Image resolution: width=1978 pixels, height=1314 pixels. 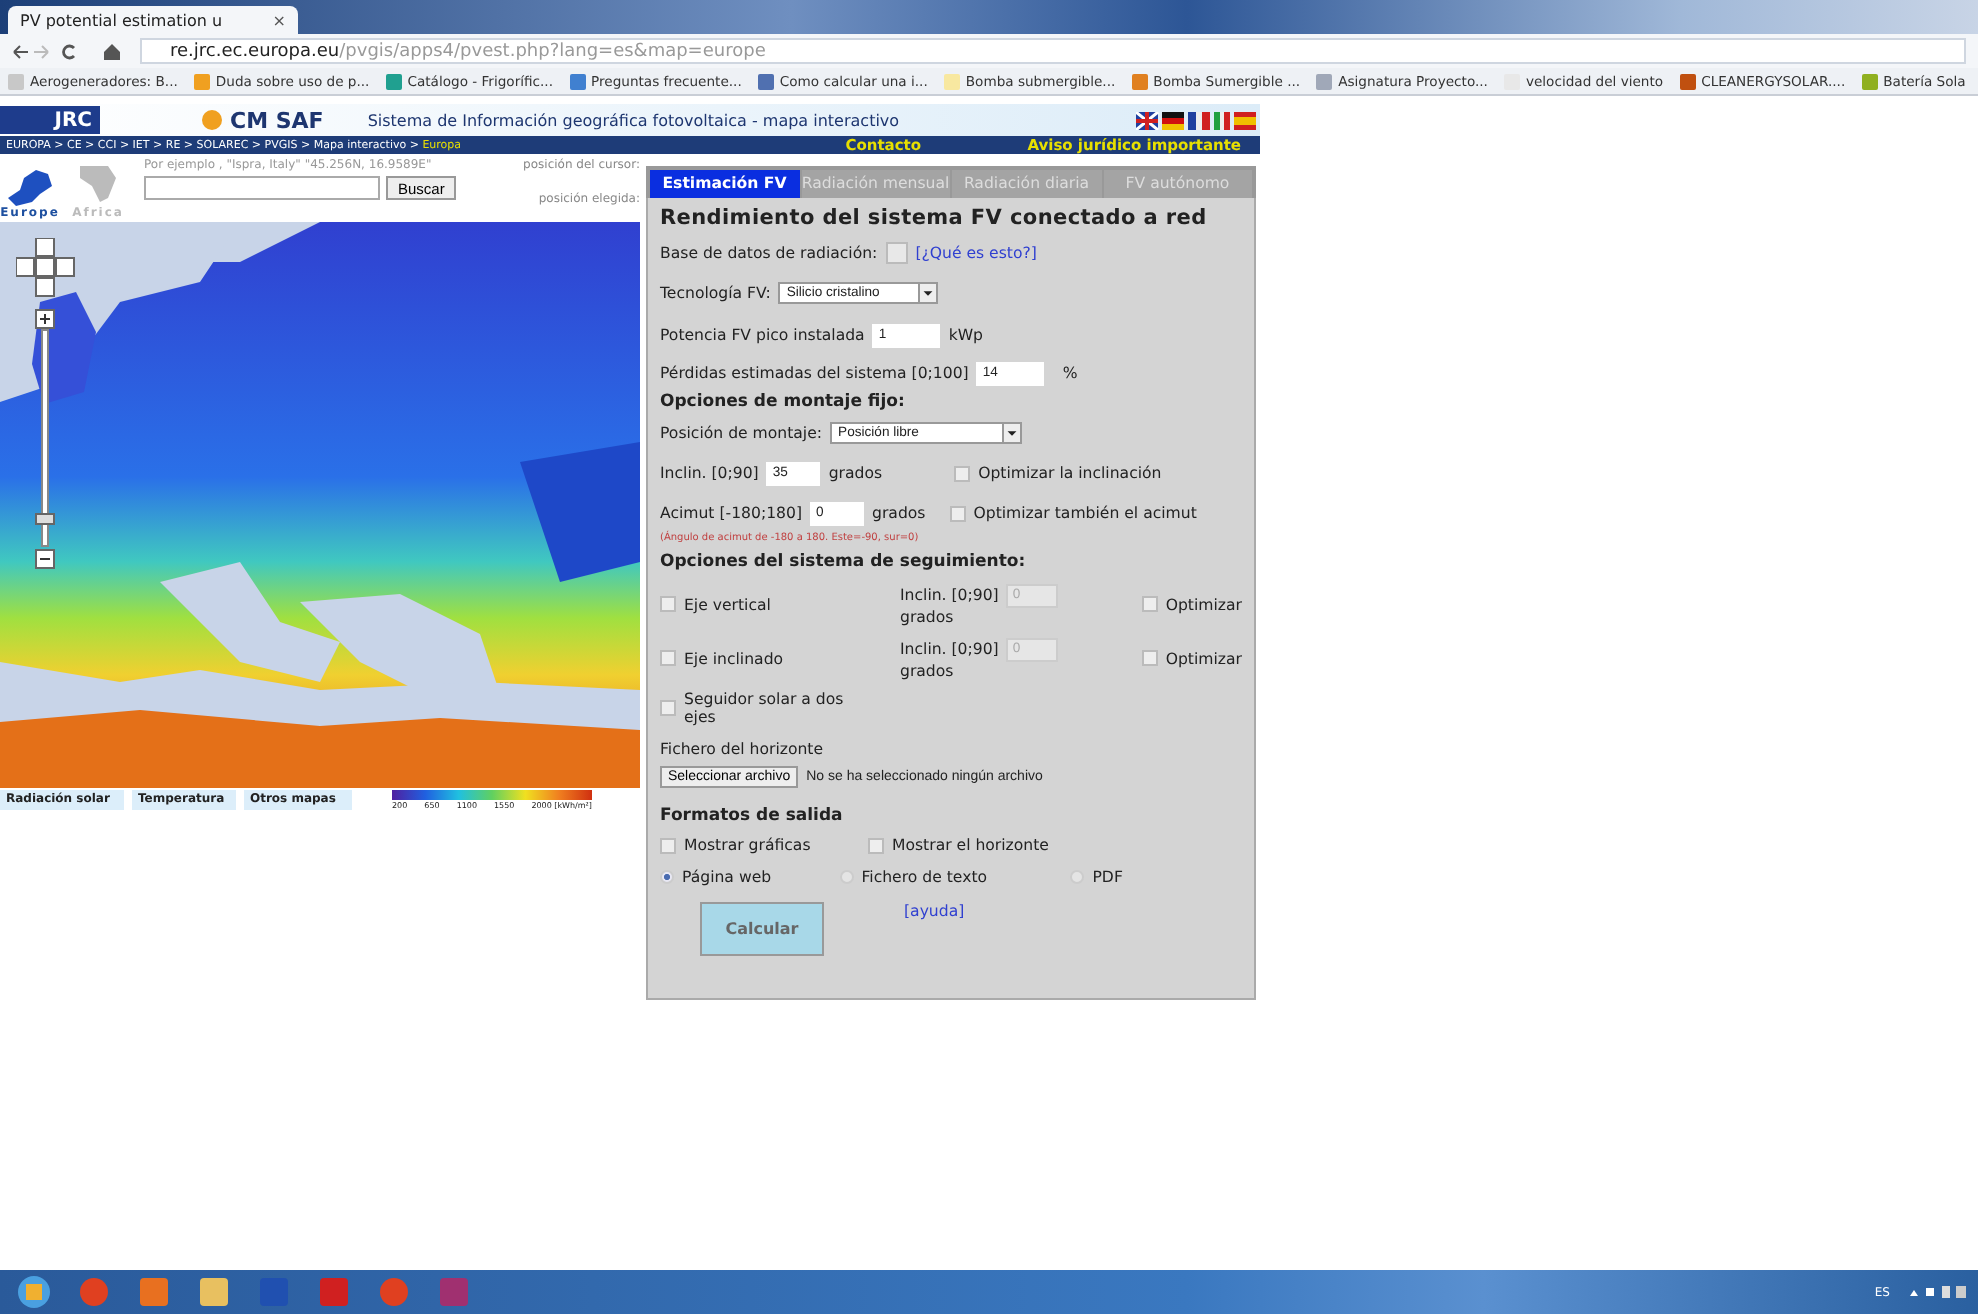 What do you see at coordinates (1053, 51) in the screenshot?
I see `address-field: re.jrc.ec.europa.eu/pvgis/apps4/pvest.php?lang=es&map=europe` at bounding box center [1053, 51].